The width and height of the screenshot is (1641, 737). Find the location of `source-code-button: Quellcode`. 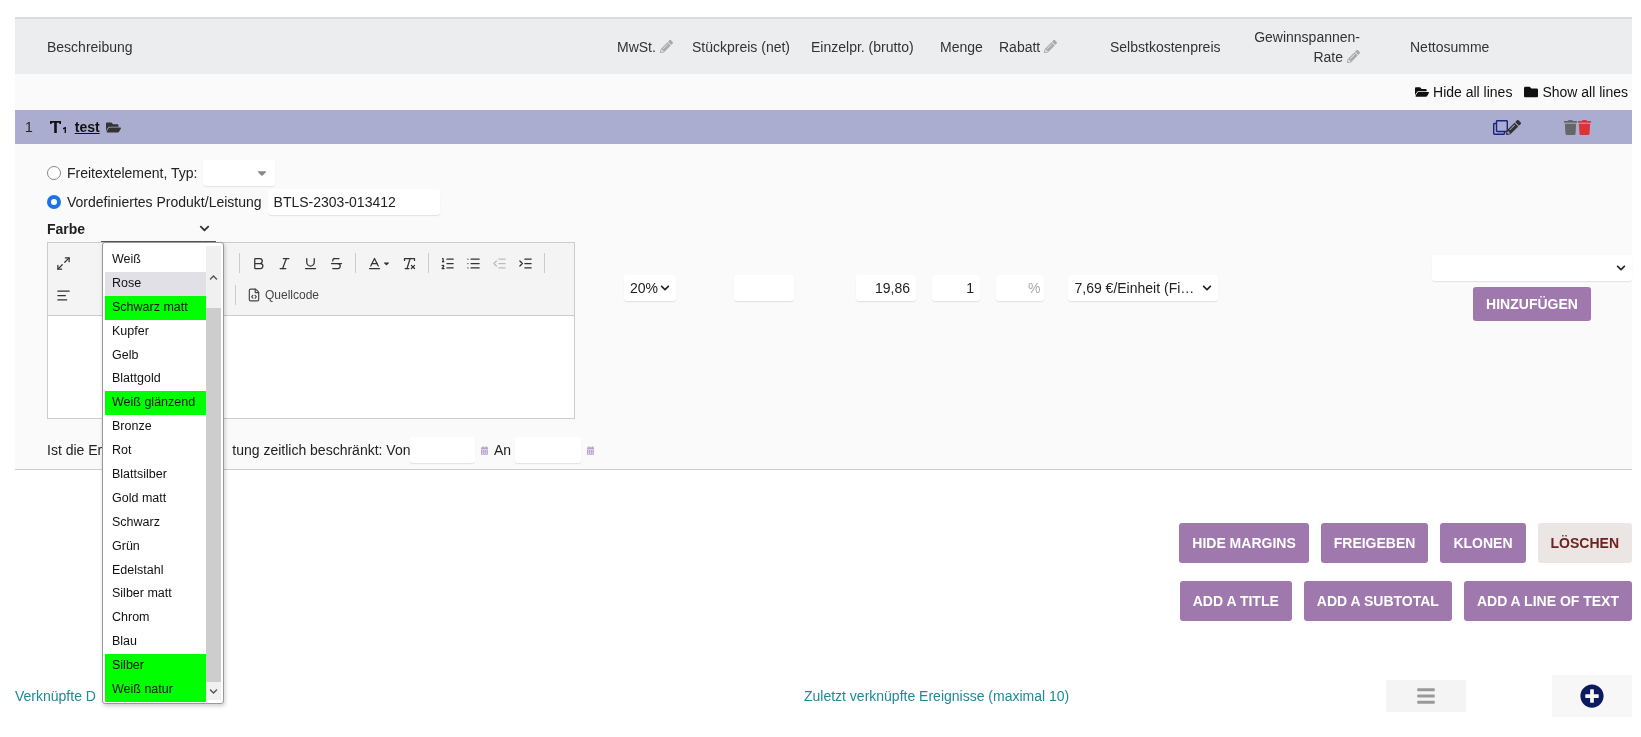

source-code-button: Quellcode is located at coordinates (283, 295).